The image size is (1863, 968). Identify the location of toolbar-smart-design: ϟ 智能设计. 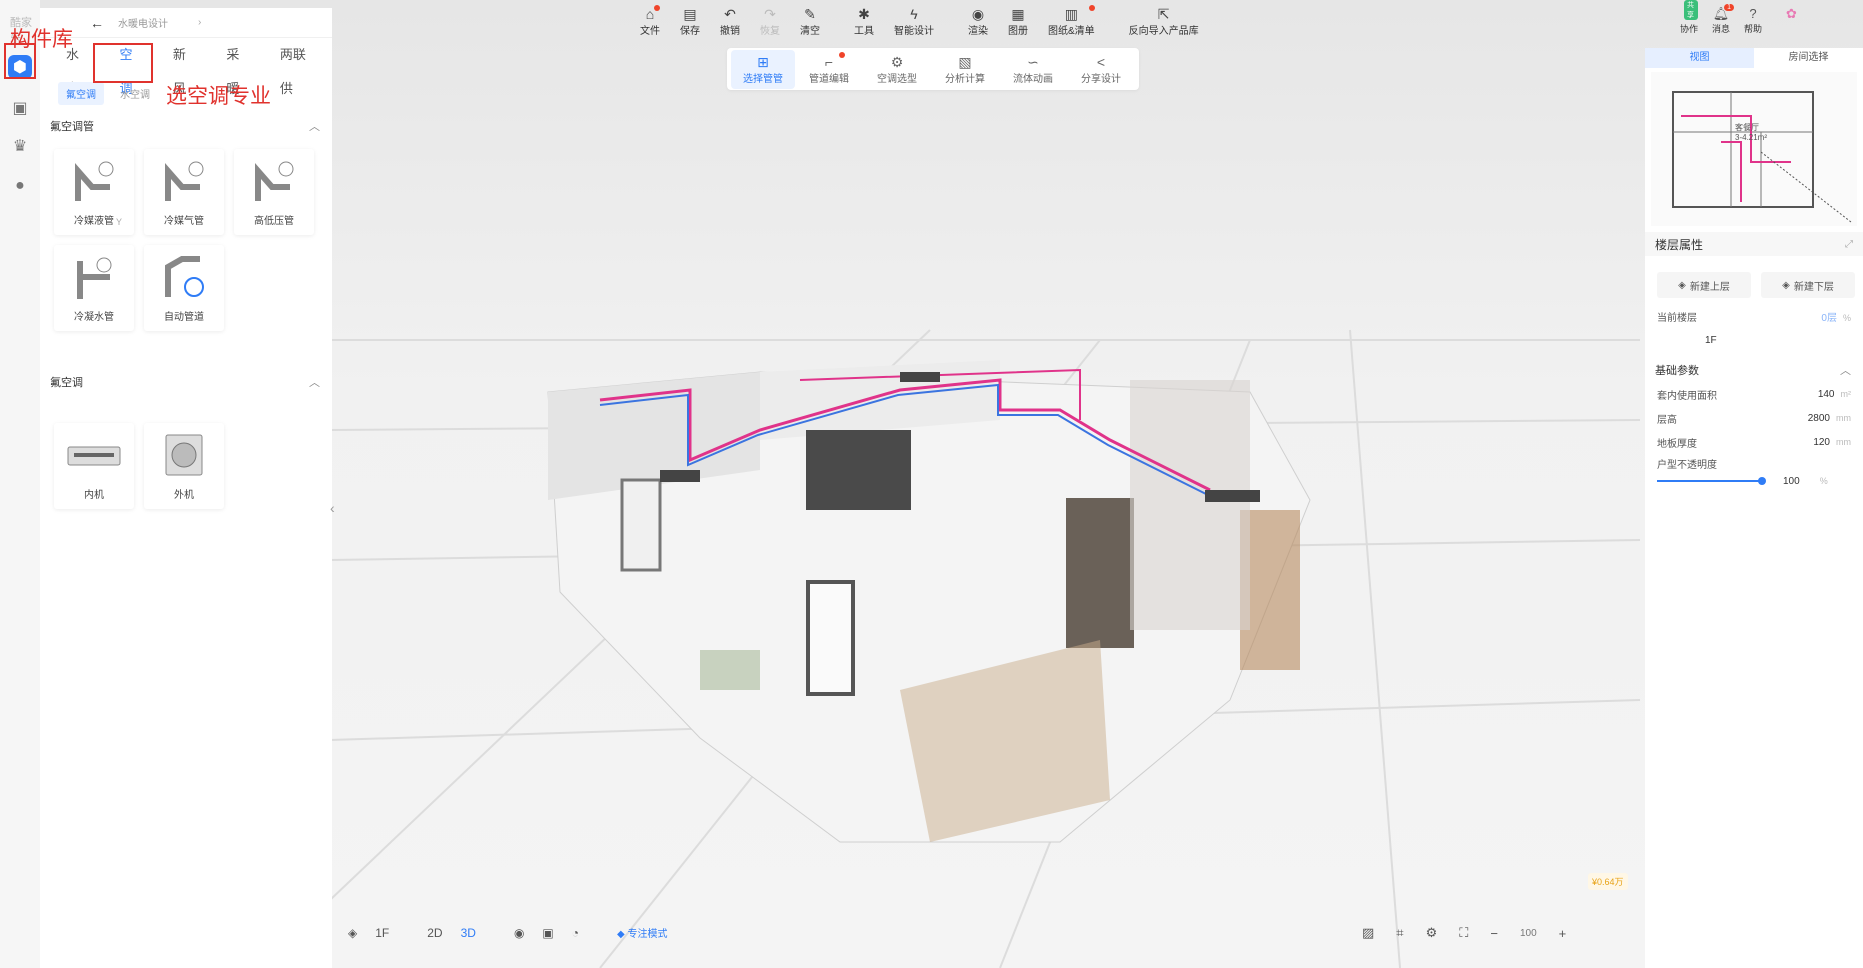
(914, 21).